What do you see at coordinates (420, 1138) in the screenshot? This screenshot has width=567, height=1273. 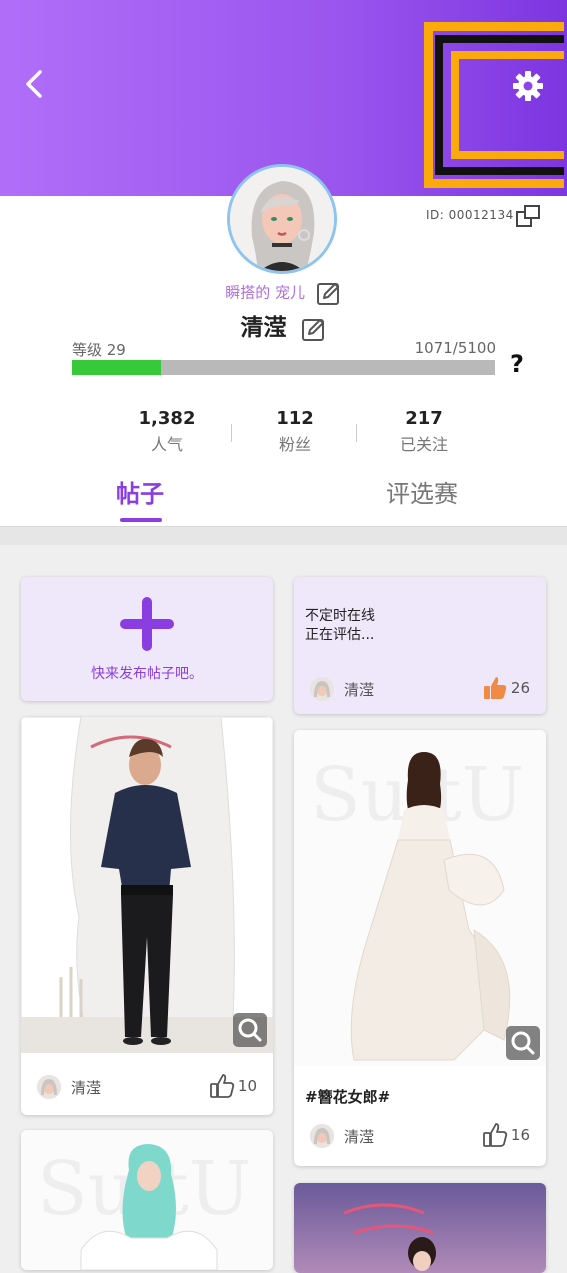 I see `card-footer: 清滢 16` at bounding box center [420, 1138].